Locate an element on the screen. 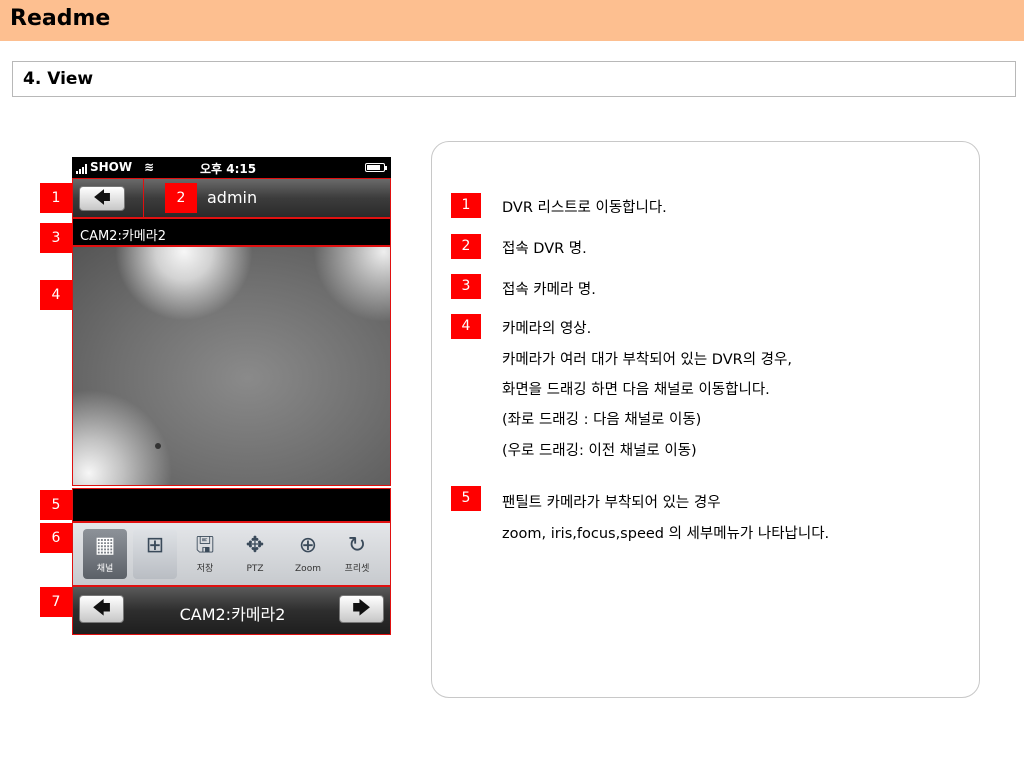 The image size is (1024, 768). channel-button: ▦ 채널 is located at coordinates (105, 554).